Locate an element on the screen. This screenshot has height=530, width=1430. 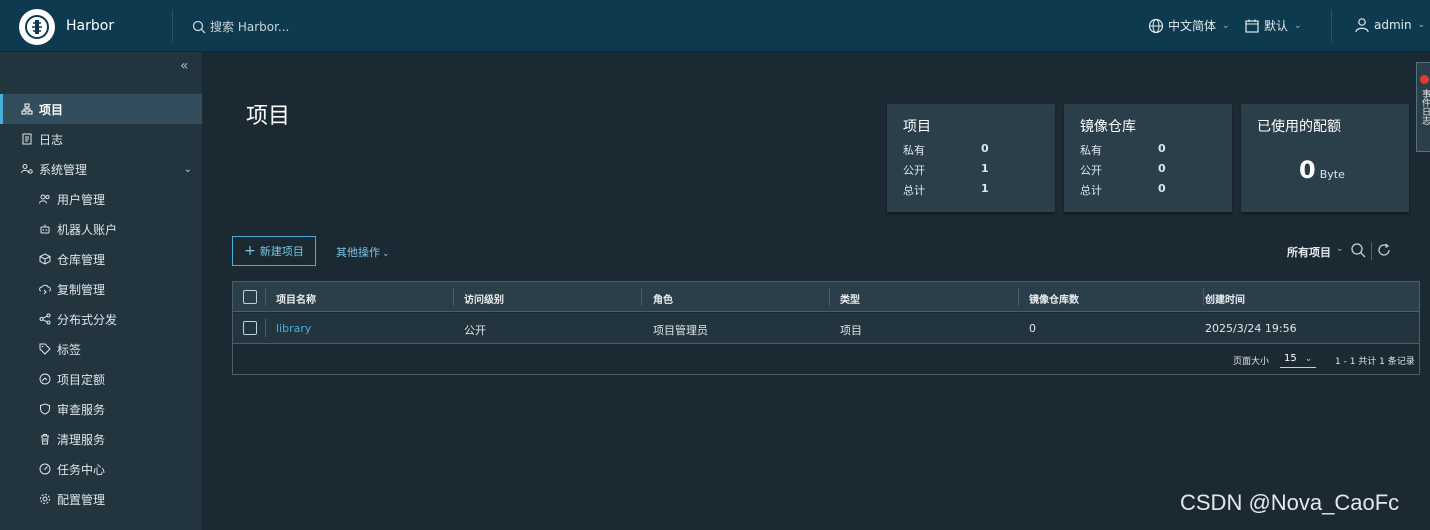
language-selector: 中文简体 ⌄ is located at coordinates (1189, 25).